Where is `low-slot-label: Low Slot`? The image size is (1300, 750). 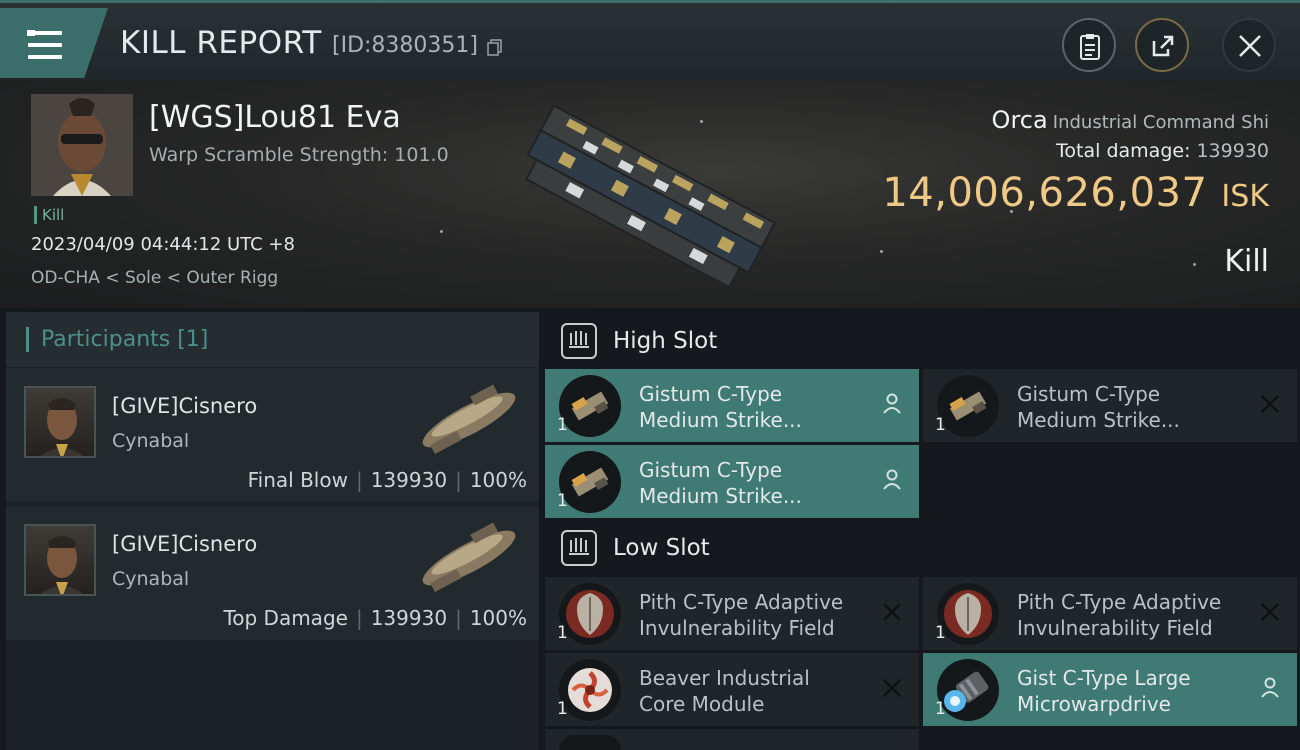
low-slot-label: Low Slot is located at coordinates (661, 548).